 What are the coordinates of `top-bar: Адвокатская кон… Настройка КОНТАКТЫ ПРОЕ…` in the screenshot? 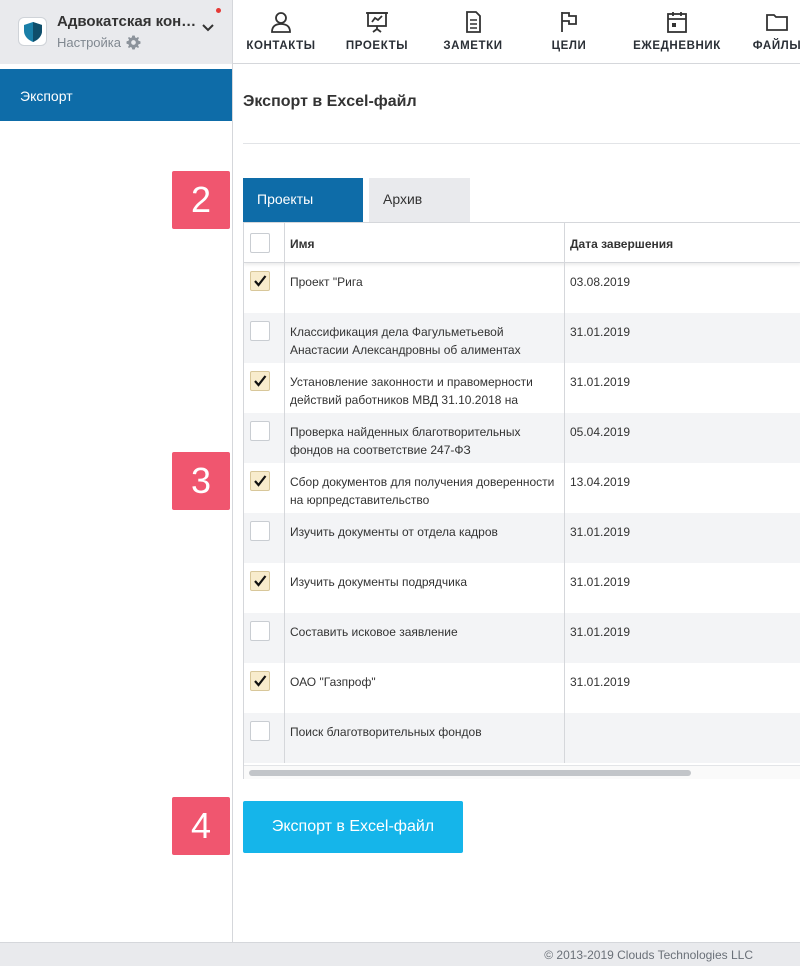 It's located at (400, 32).